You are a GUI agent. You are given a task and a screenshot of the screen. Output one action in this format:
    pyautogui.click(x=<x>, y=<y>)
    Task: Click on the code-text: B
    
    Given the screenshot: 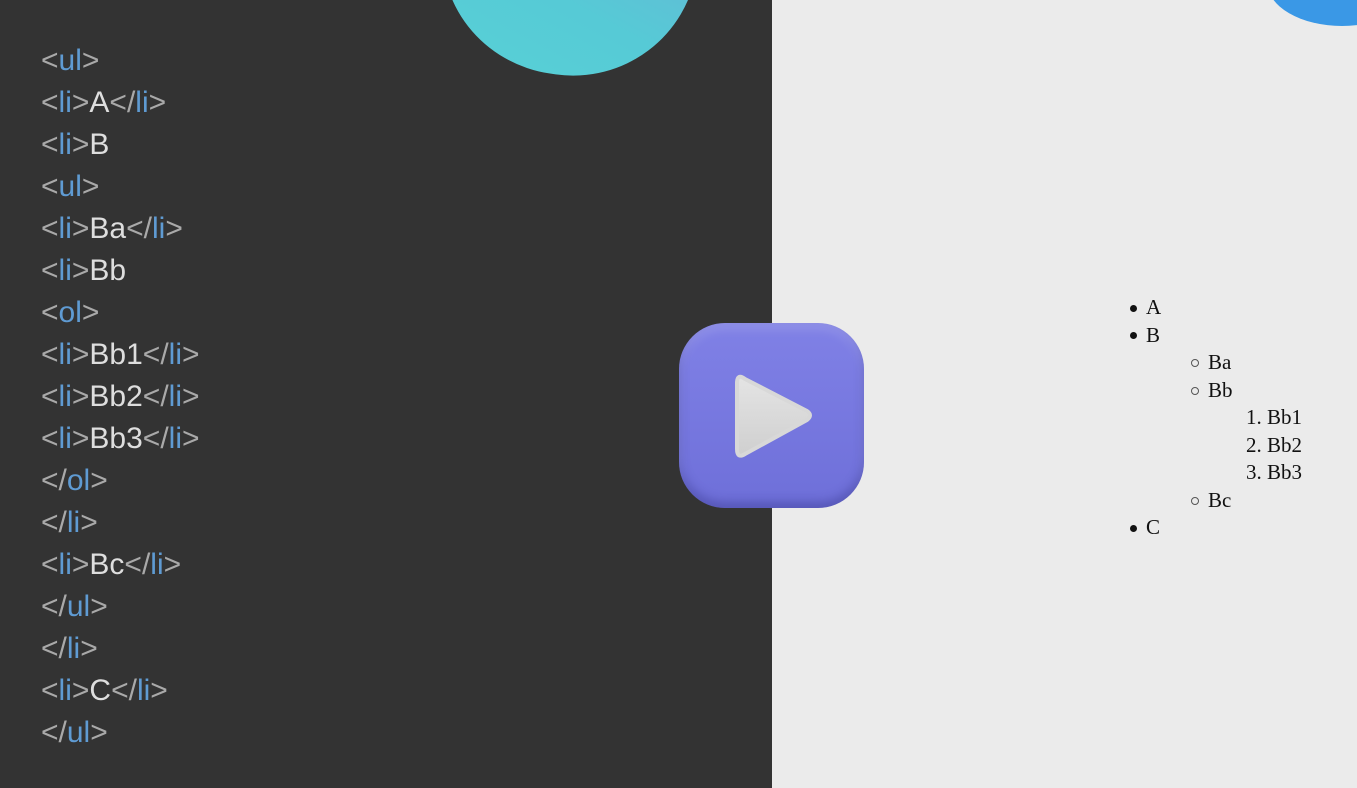 What is the action you would take?
    pyautogui.click(x=99, y=144)
    